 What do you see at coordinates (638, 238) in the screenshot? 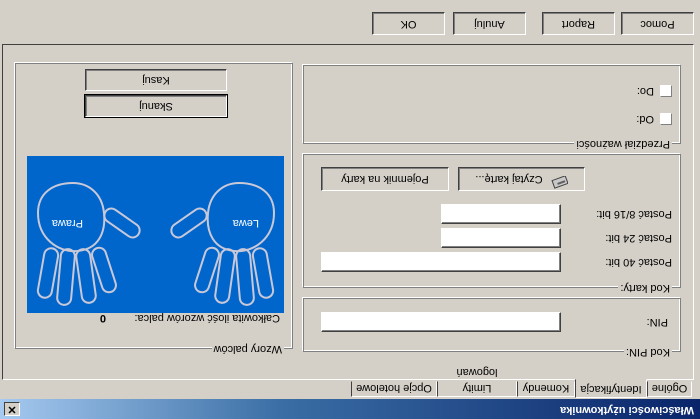
I see `bits24-label: Postać 24 bit:` at bounding box center [638, 238].